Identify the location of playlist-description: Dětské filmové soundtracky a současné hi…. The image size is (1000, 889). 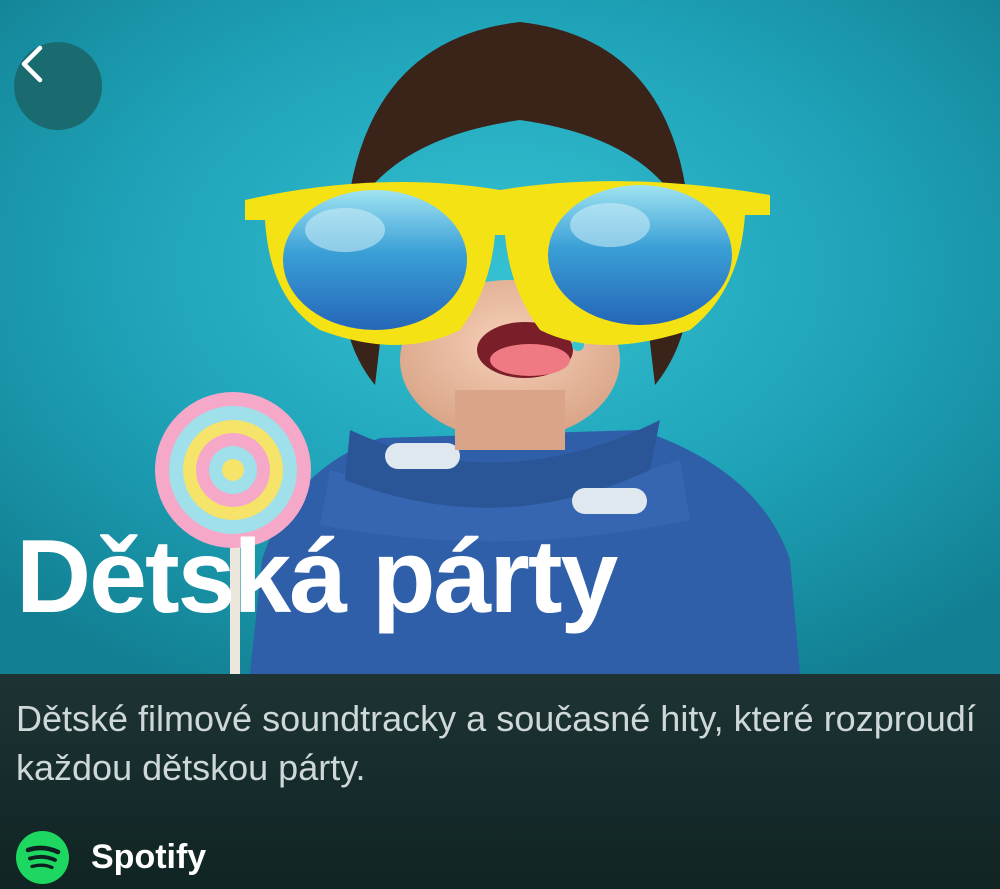
(496, 743).